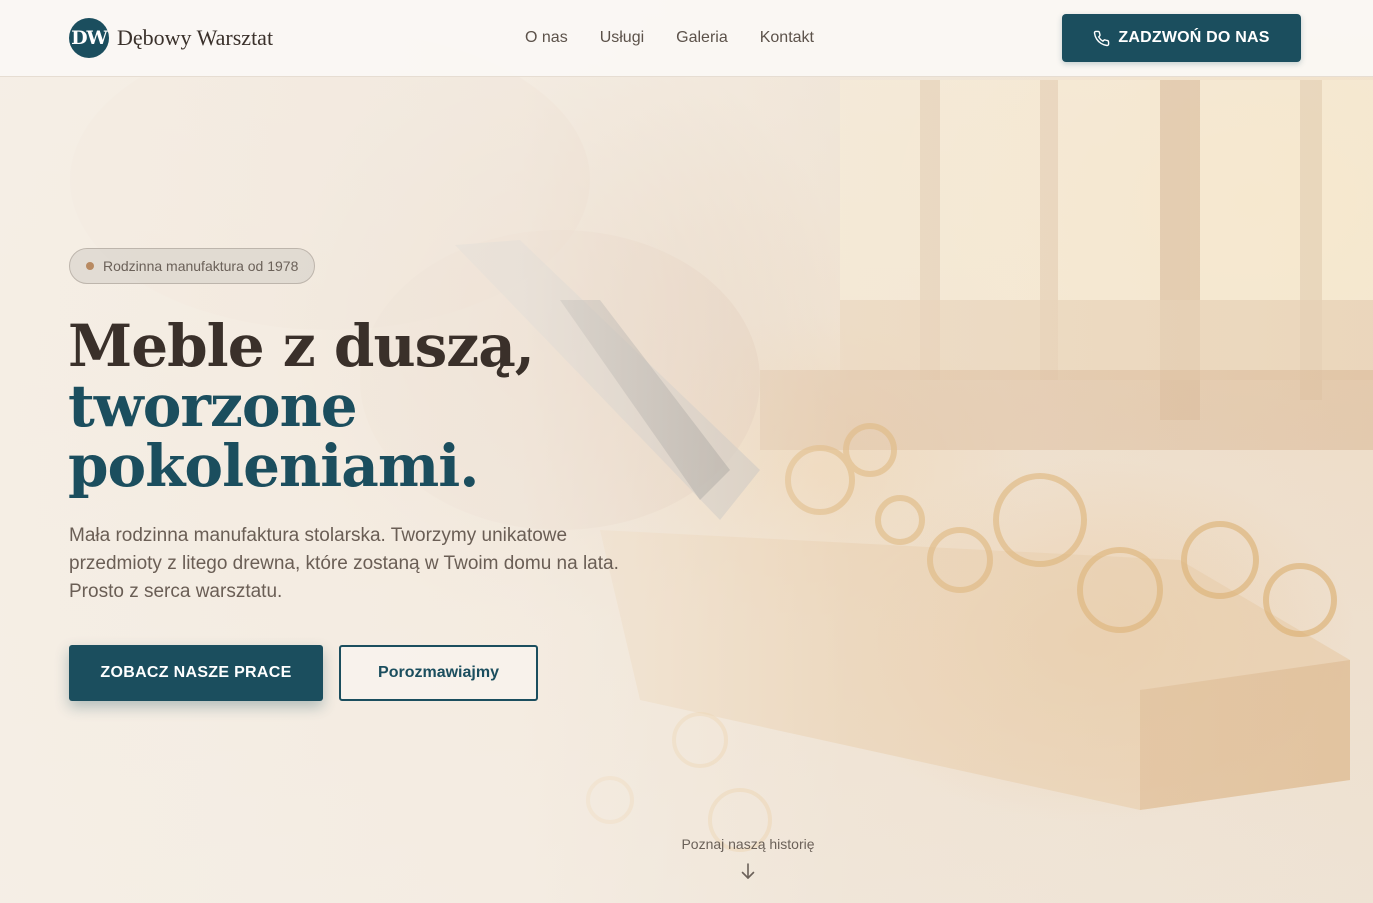 Image resolution: width=1373 pixels, height=903 pixels. I want to click on arrow-down-icon, so click(748, 871).